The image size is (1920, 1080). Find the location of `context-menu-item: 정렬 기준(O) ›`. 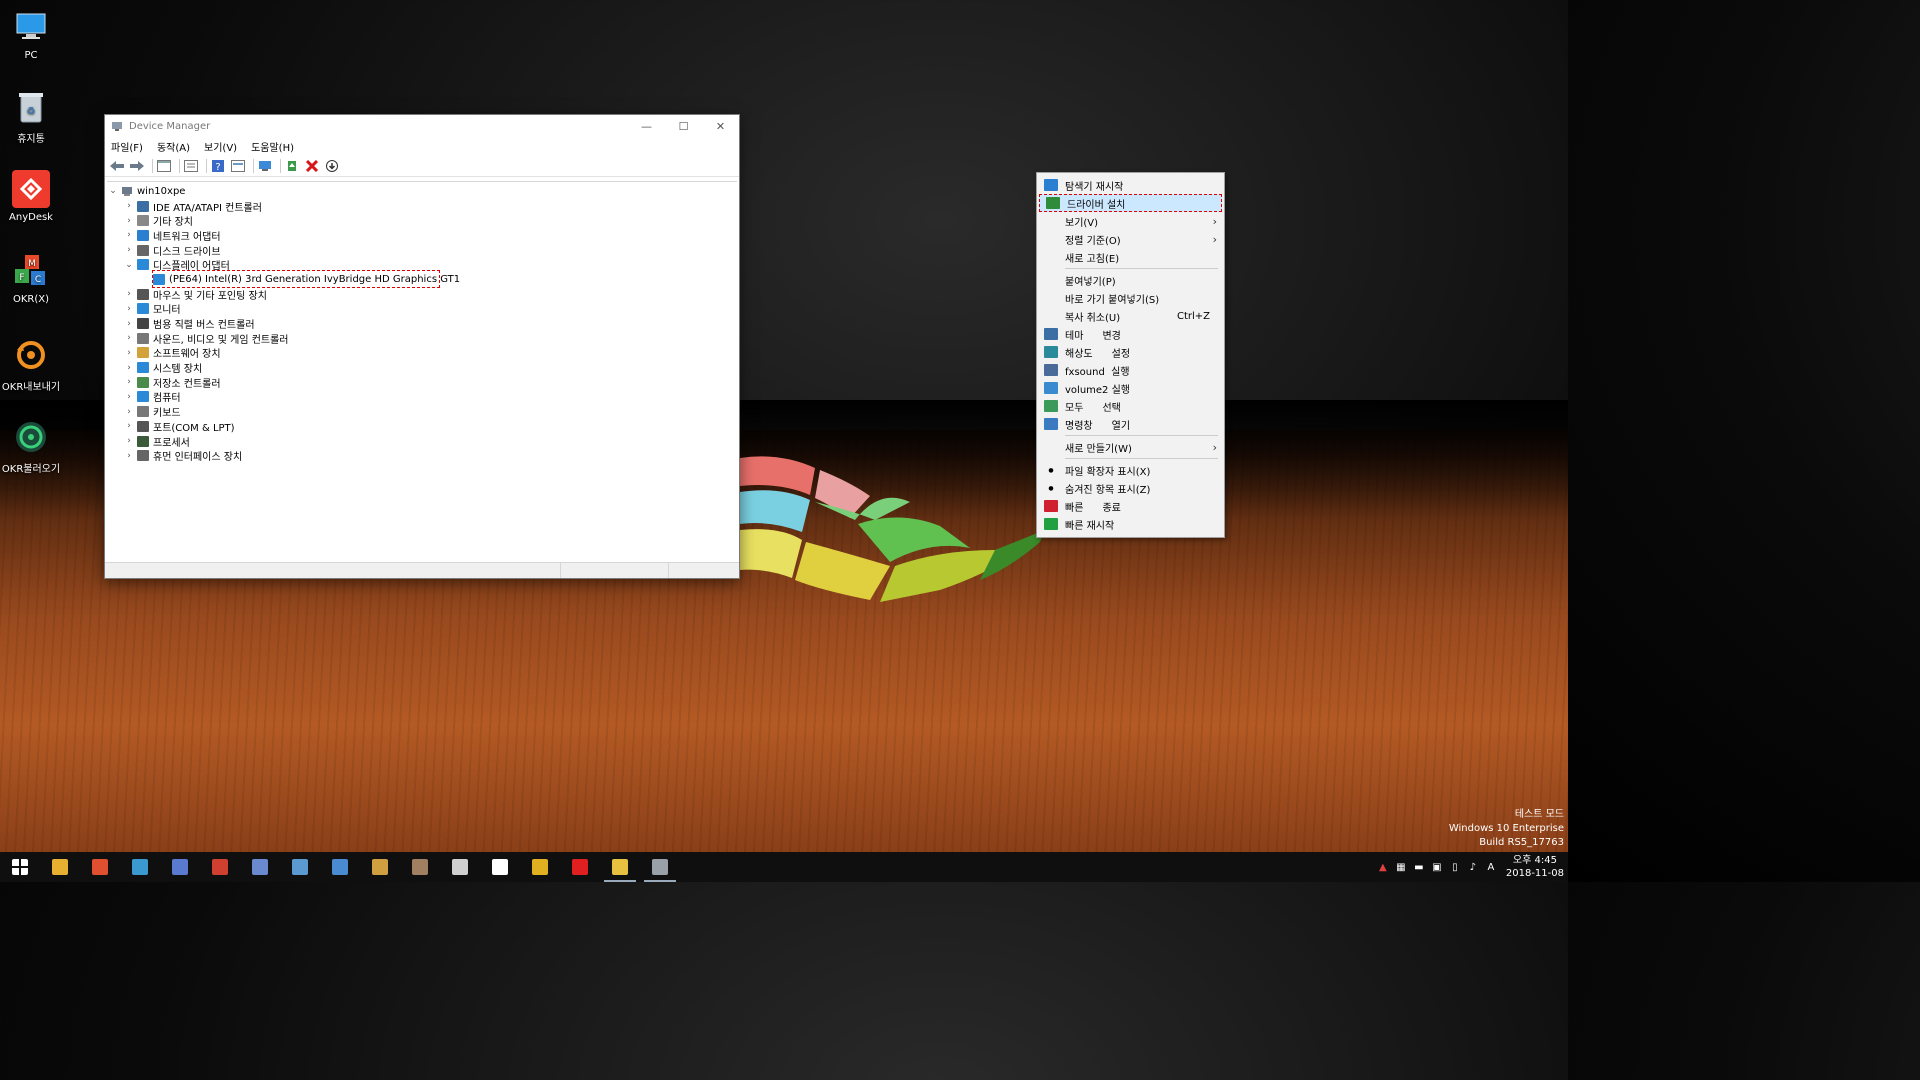

context-menu-item: 정렬 기준(O) › is located at coordinates (1130, 239).